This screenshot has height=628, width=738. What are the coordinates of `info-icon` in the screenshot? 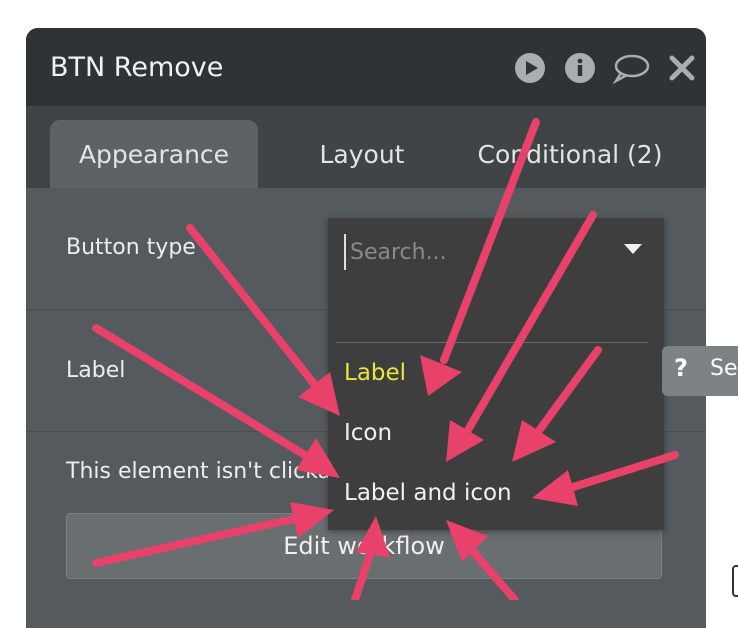 It's located at (580, 68).